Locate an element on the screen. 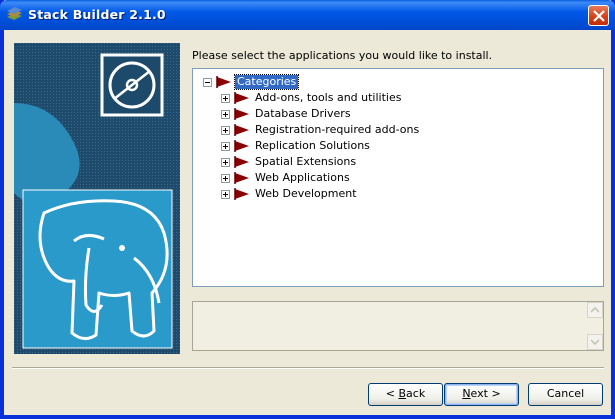 This screenshot has width=615, height=419. window-title: Stack Builder 2.1.0 is located at coordinates (97, 14).